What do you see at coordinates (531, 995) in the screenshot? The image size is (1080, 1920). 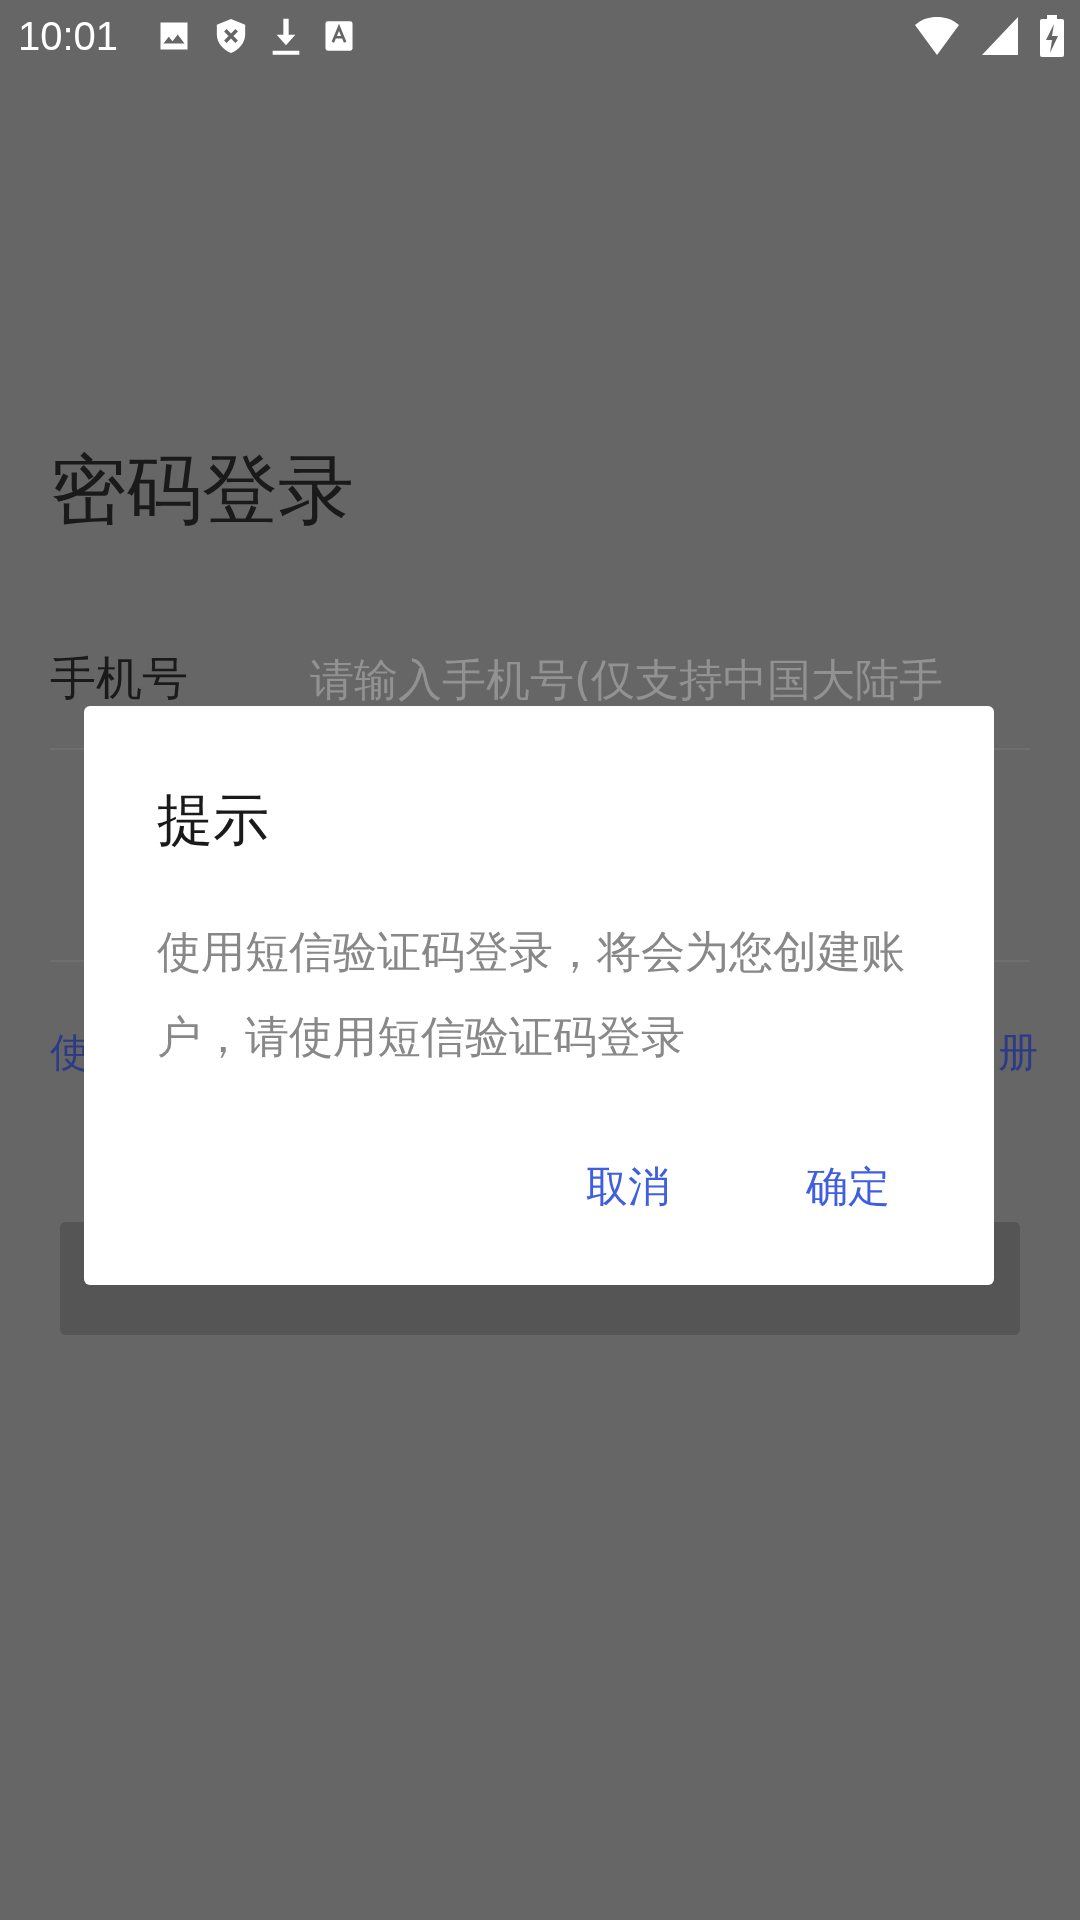 I see `dialog-message: 使用短信验证码登录，将会为您创建账户，请使用短信验证码登录` at bounding box center [531, 995].